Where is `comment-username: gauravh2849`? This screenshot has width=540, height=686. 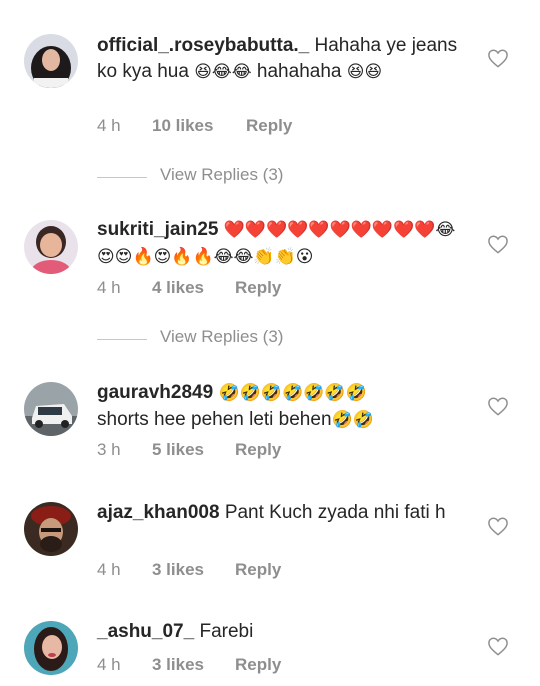 comment-username: gauravh2849 is located at coordinates (155, 392).